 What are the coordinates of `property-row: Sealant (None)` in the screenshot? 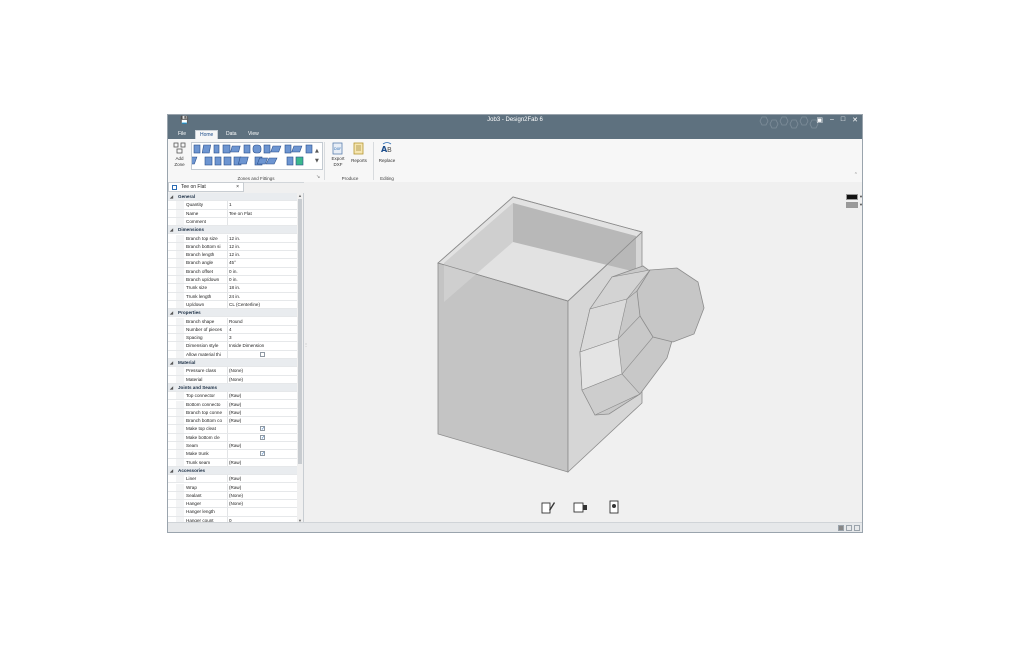 It's located at (232, 496).